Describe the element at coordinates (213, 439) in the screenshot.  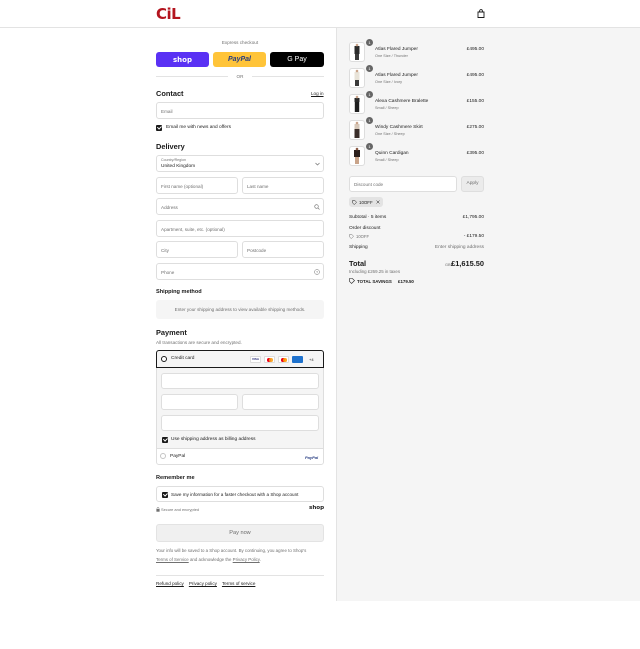
I see `billing-address-label: Use shipping address as billing address` at that location.